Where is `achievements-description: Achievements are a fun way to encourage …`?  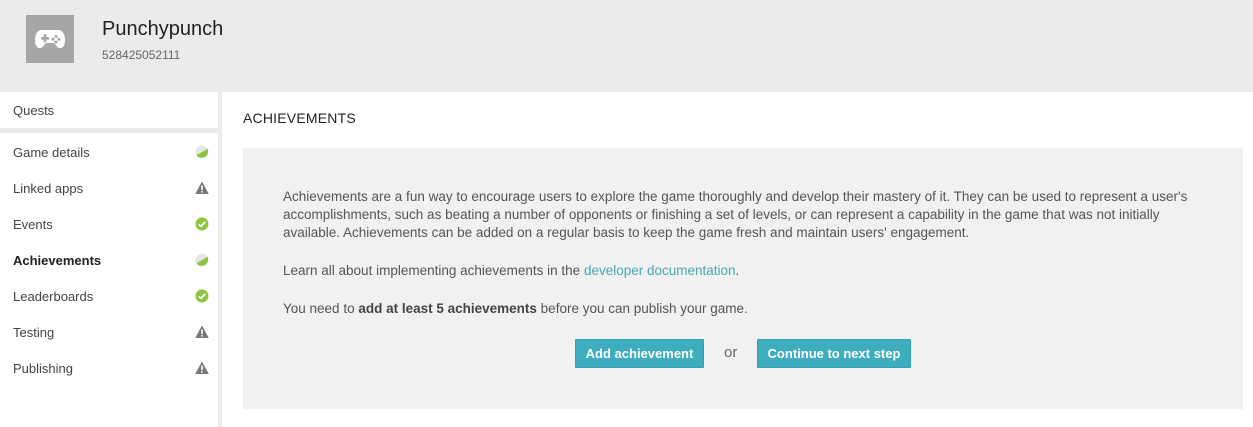
achievements-description: Achievements are a fun way to encourage … is located at coordinates (735, 214).